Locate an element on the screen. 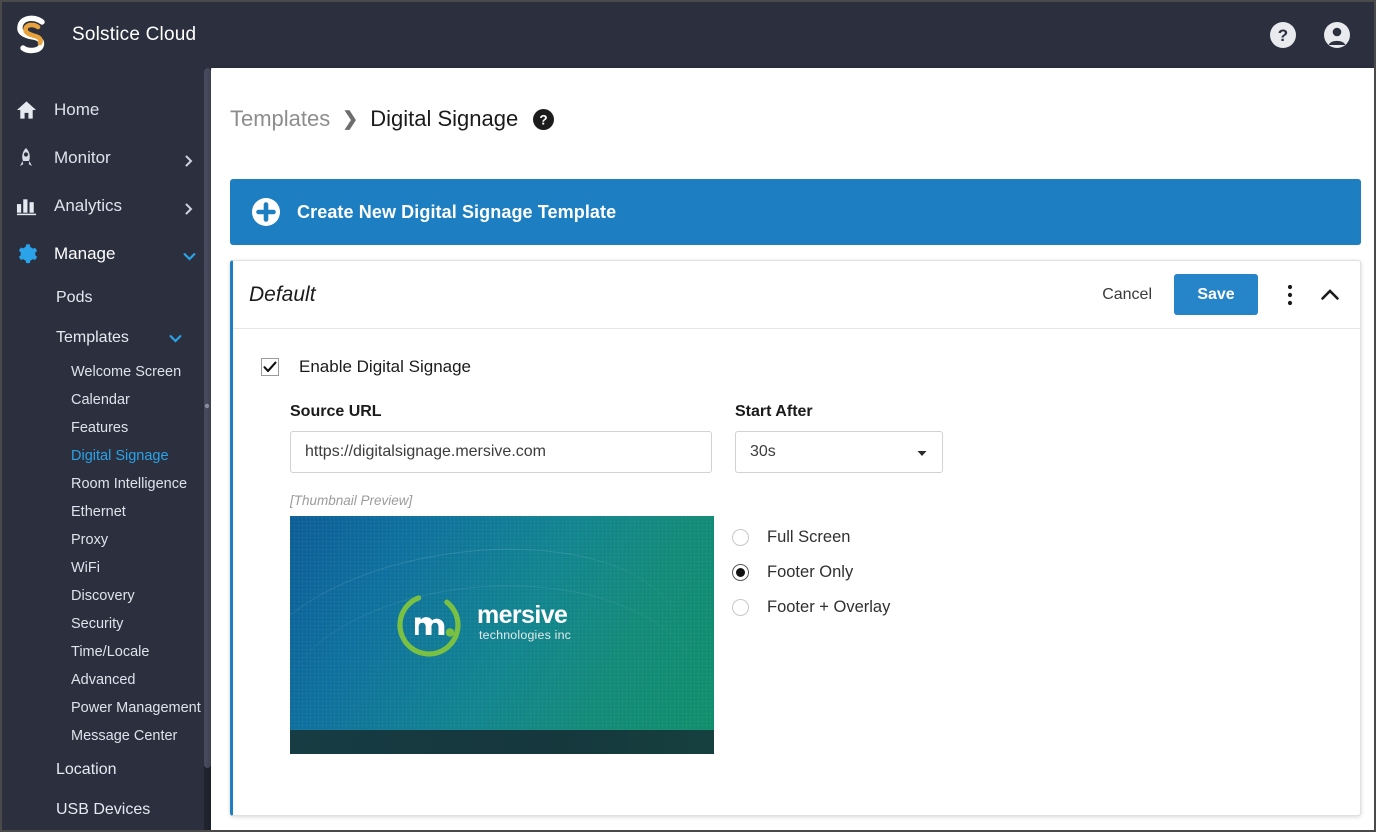 The image size is (1376, 832). sidebar-item-label: Manage is located at coordinates (85, 253).